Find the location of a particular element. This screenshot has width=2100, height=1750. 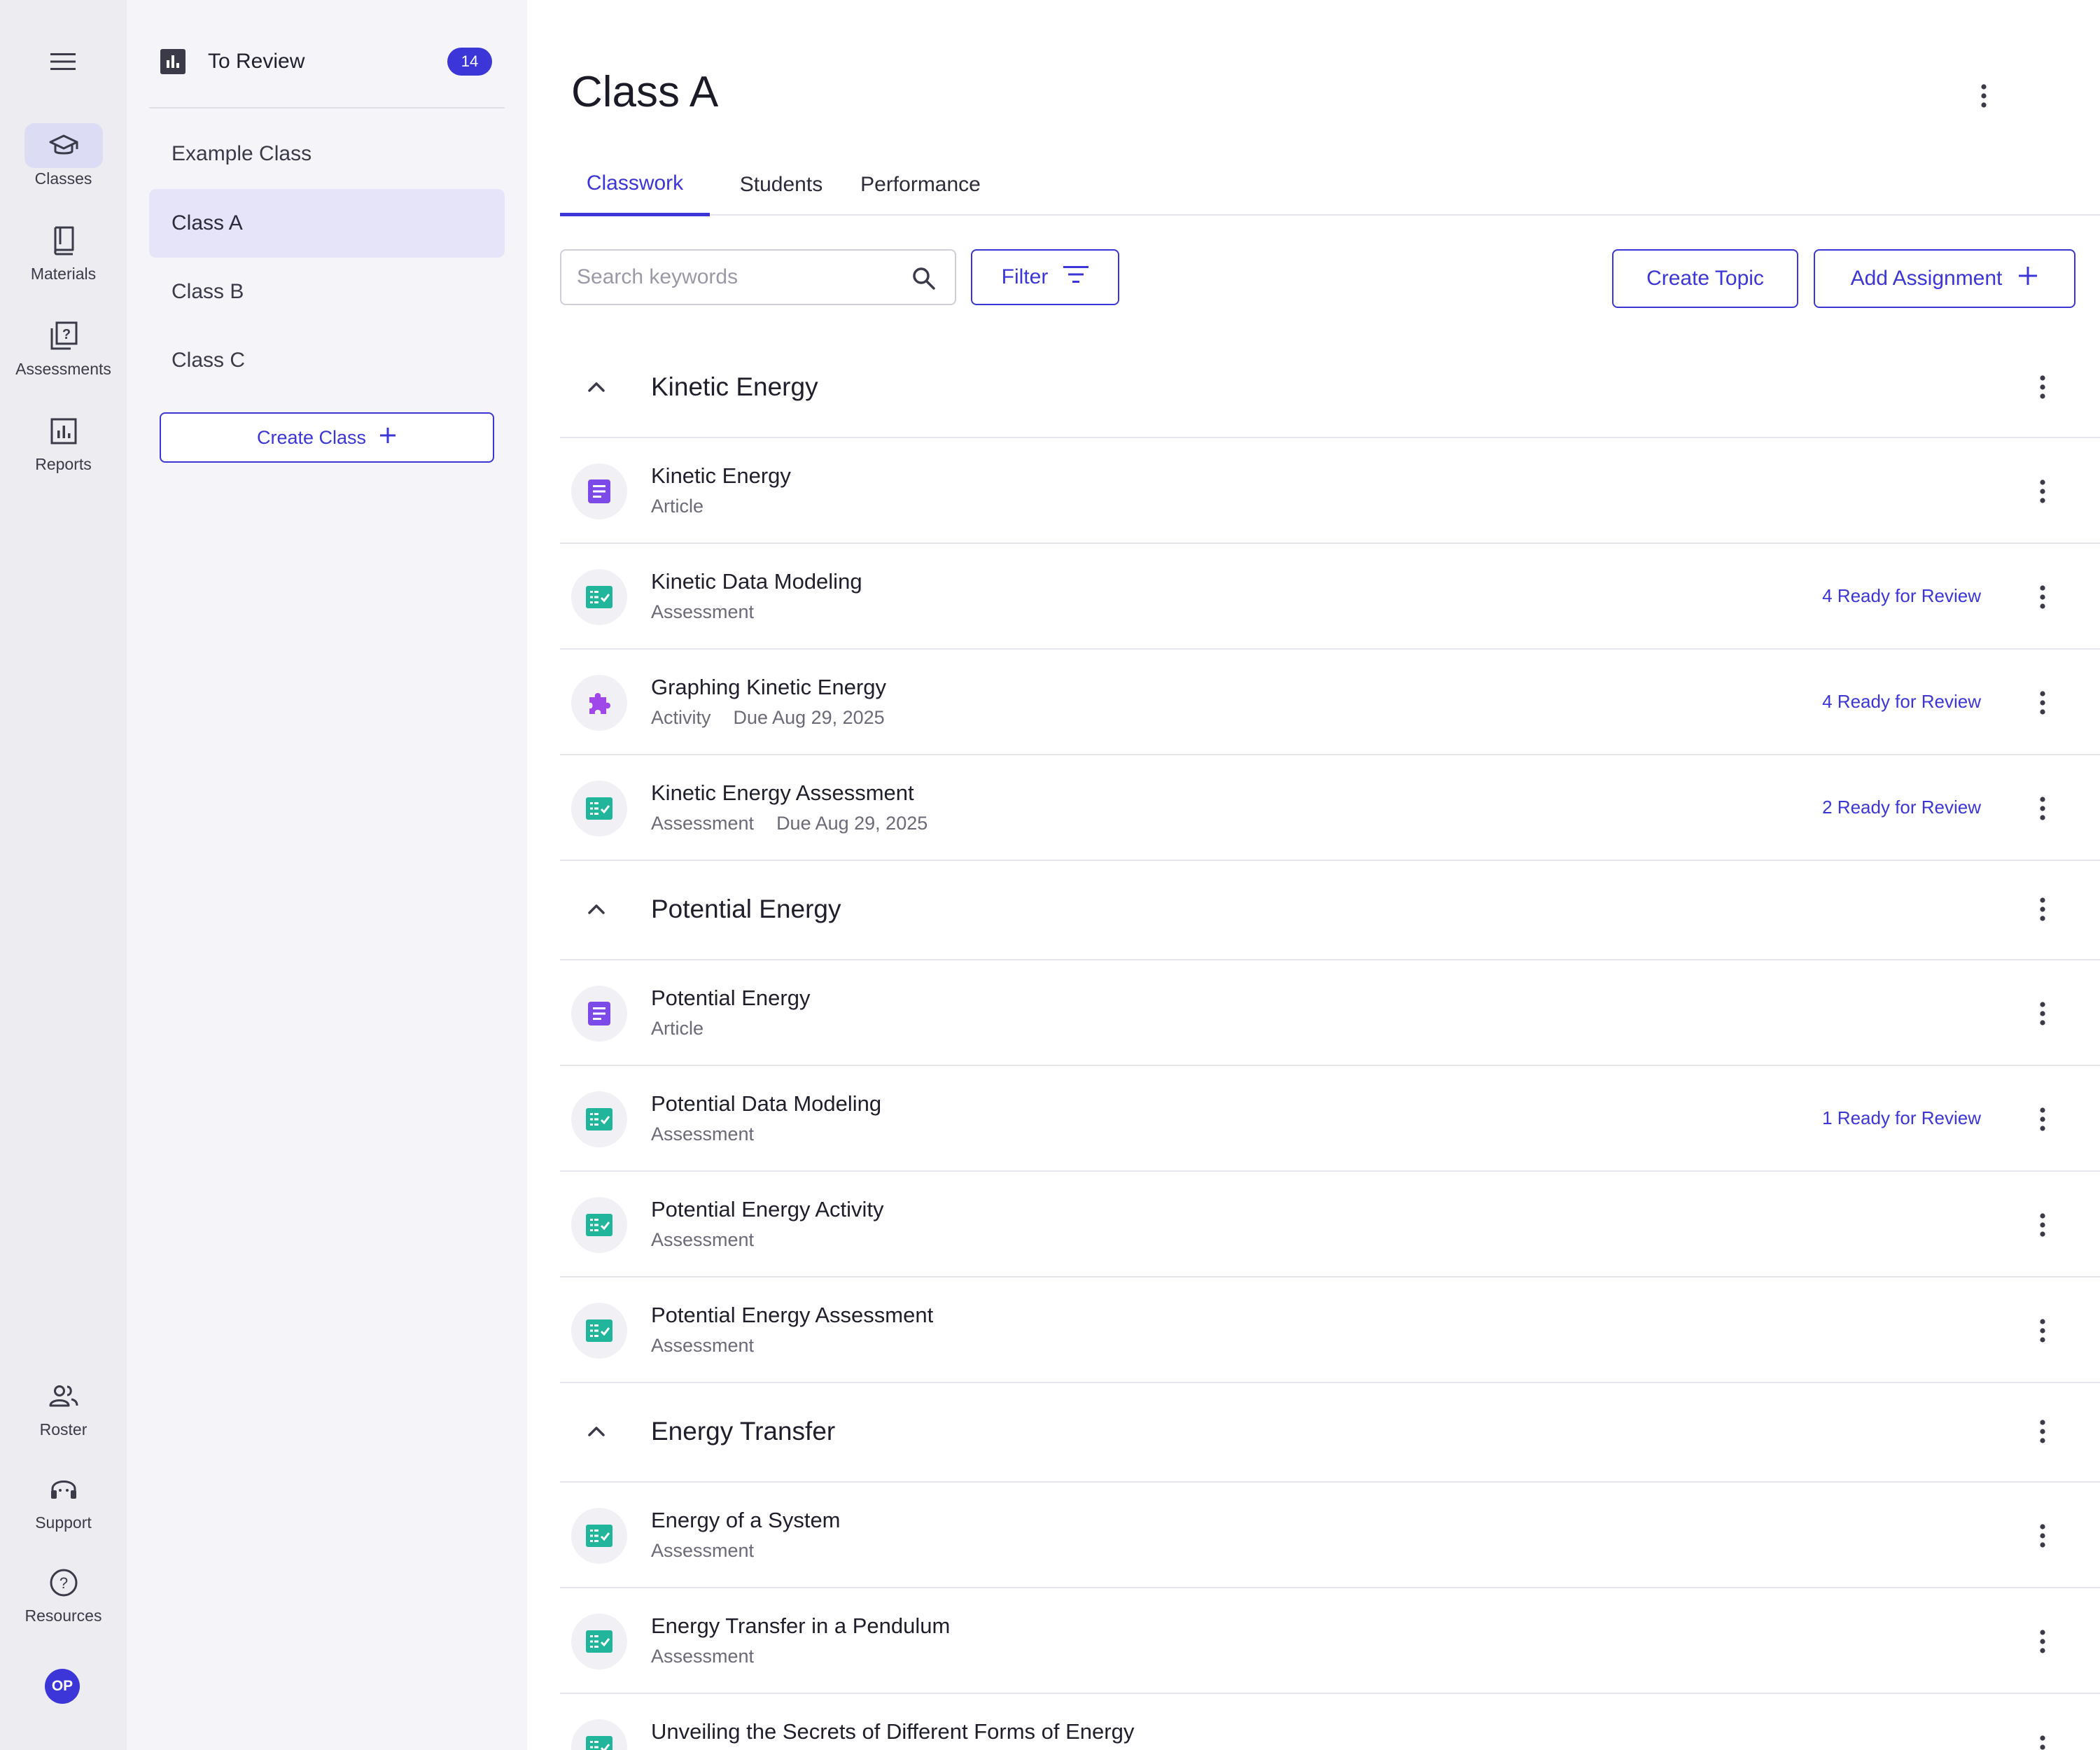

hamburger-menu-icon is located at coordinates (63, 61).